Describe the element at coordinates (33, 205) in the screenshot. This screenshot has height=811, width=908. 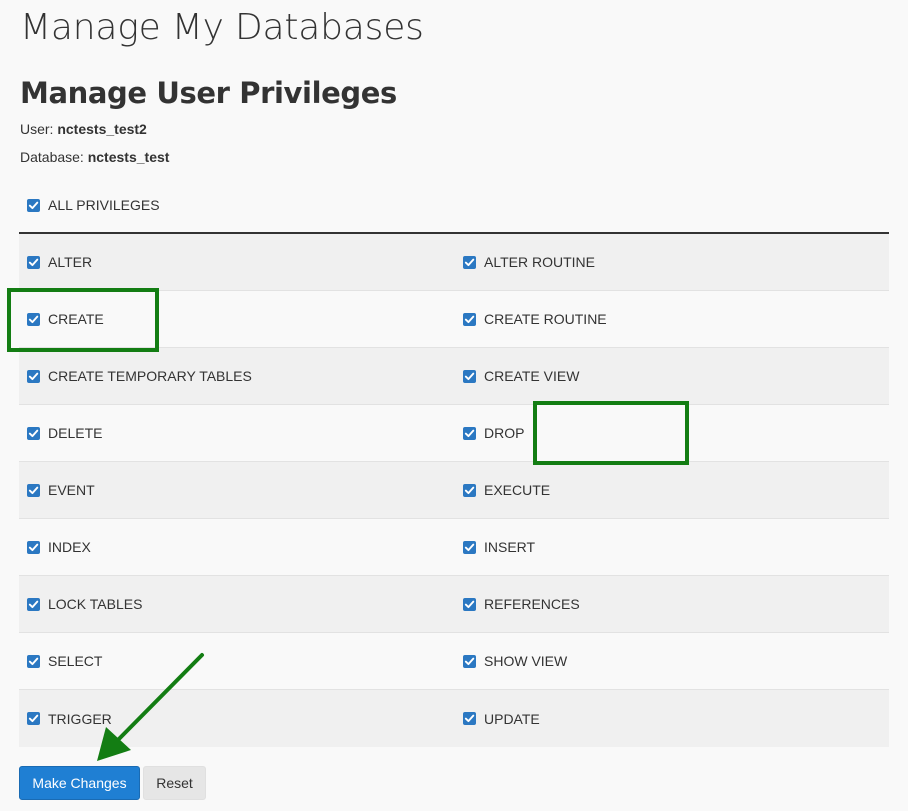
I see `all-privileges-checkbox` at that location.